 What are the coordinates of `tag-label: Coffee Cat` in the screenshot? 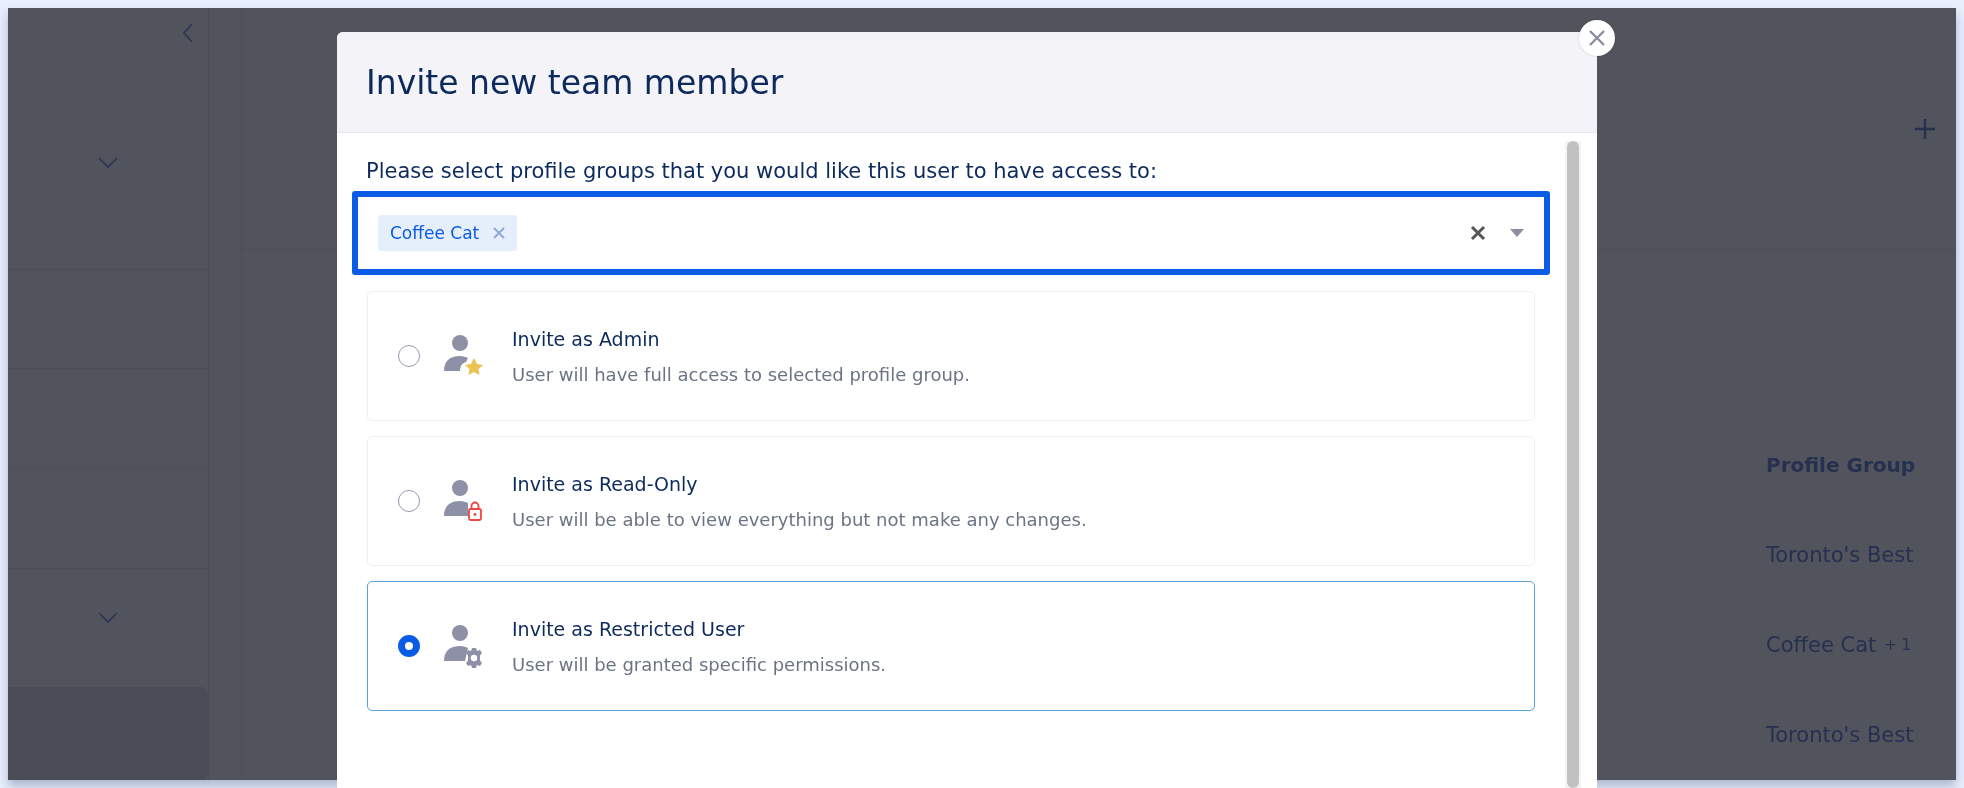 It's located at (435, 233).